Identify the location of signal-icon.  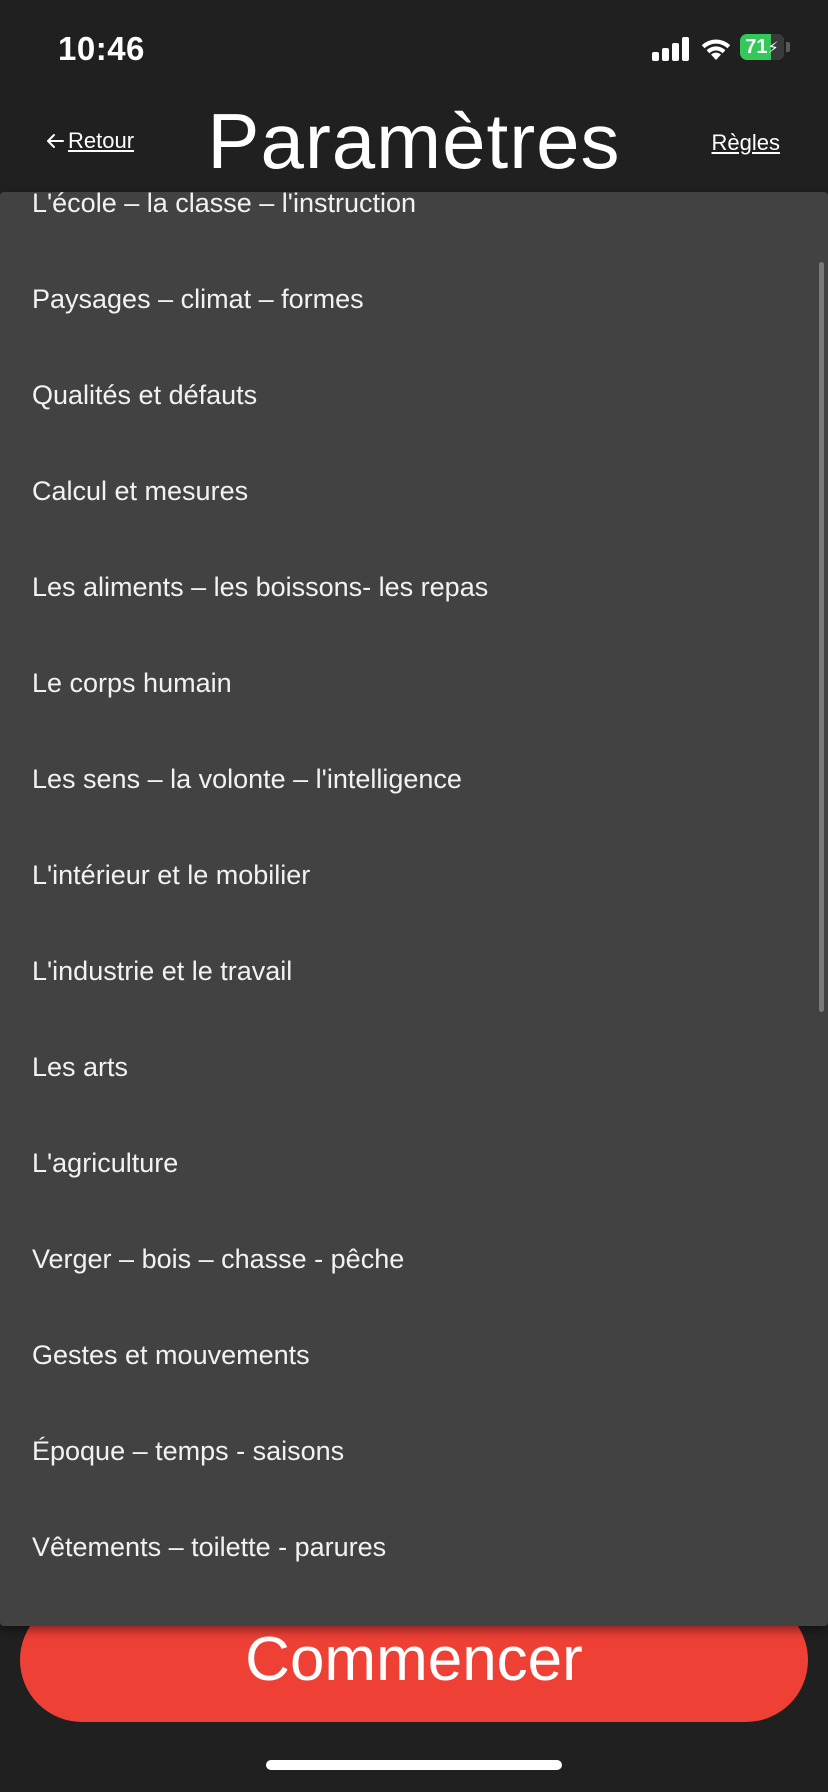
(672, 48).